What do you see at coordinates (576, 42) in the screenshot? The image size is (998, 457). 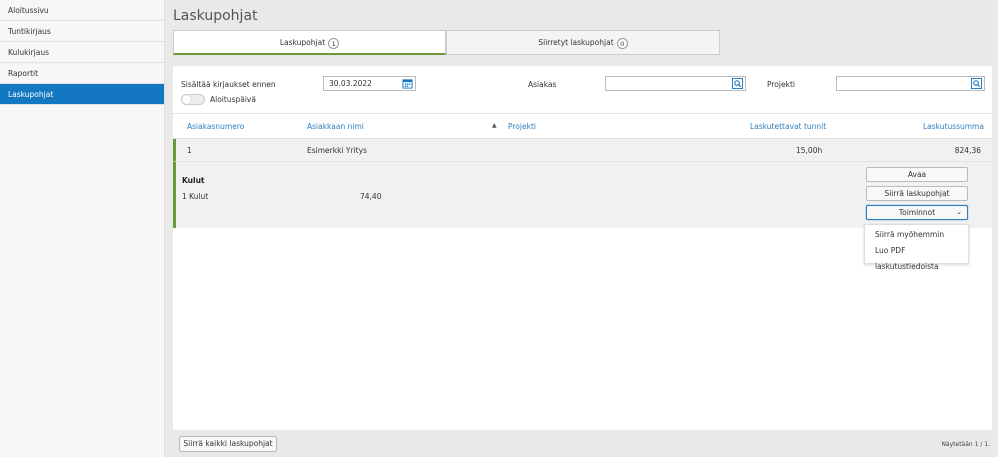 I see `tab-label: Siirretyt laskupohjat` at bounding box center [576, 42].